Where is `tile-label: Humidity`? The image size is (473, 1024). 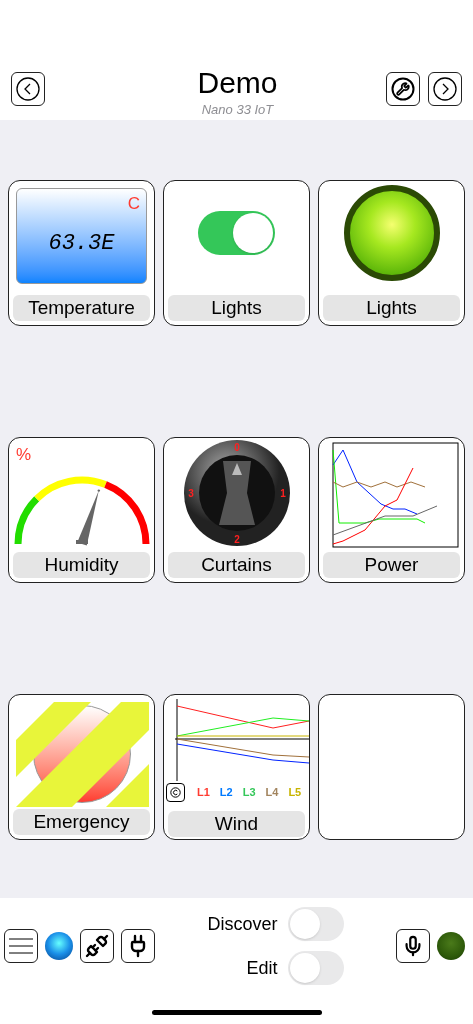
tile-label: Humidity is located at coordinates (81, 565).